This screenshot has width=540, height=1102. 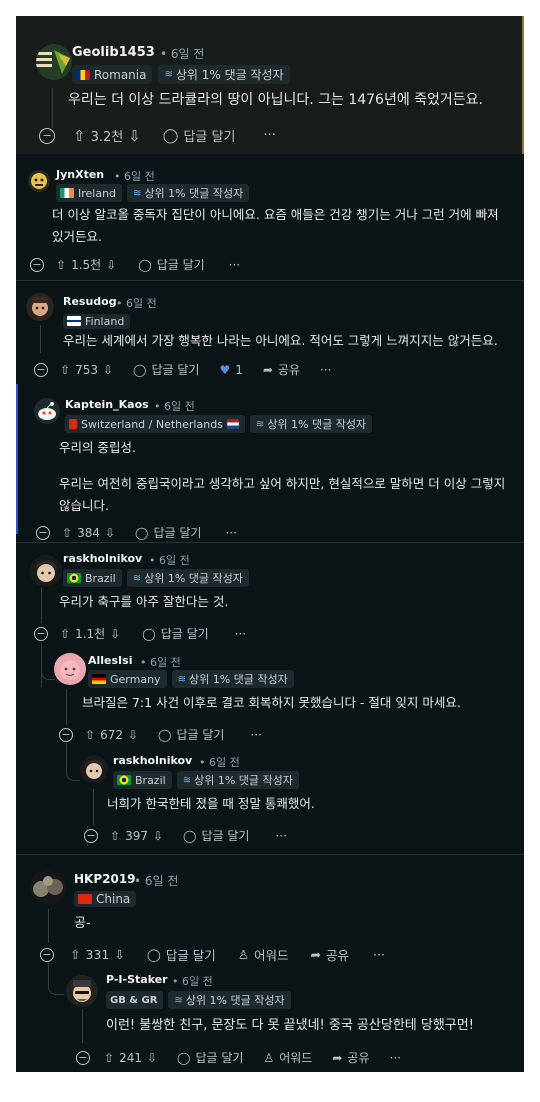 What do you see at coordinates (86, 369) in the screenshot?
I see `vote-count: 753` at bounding box center [86, 369].